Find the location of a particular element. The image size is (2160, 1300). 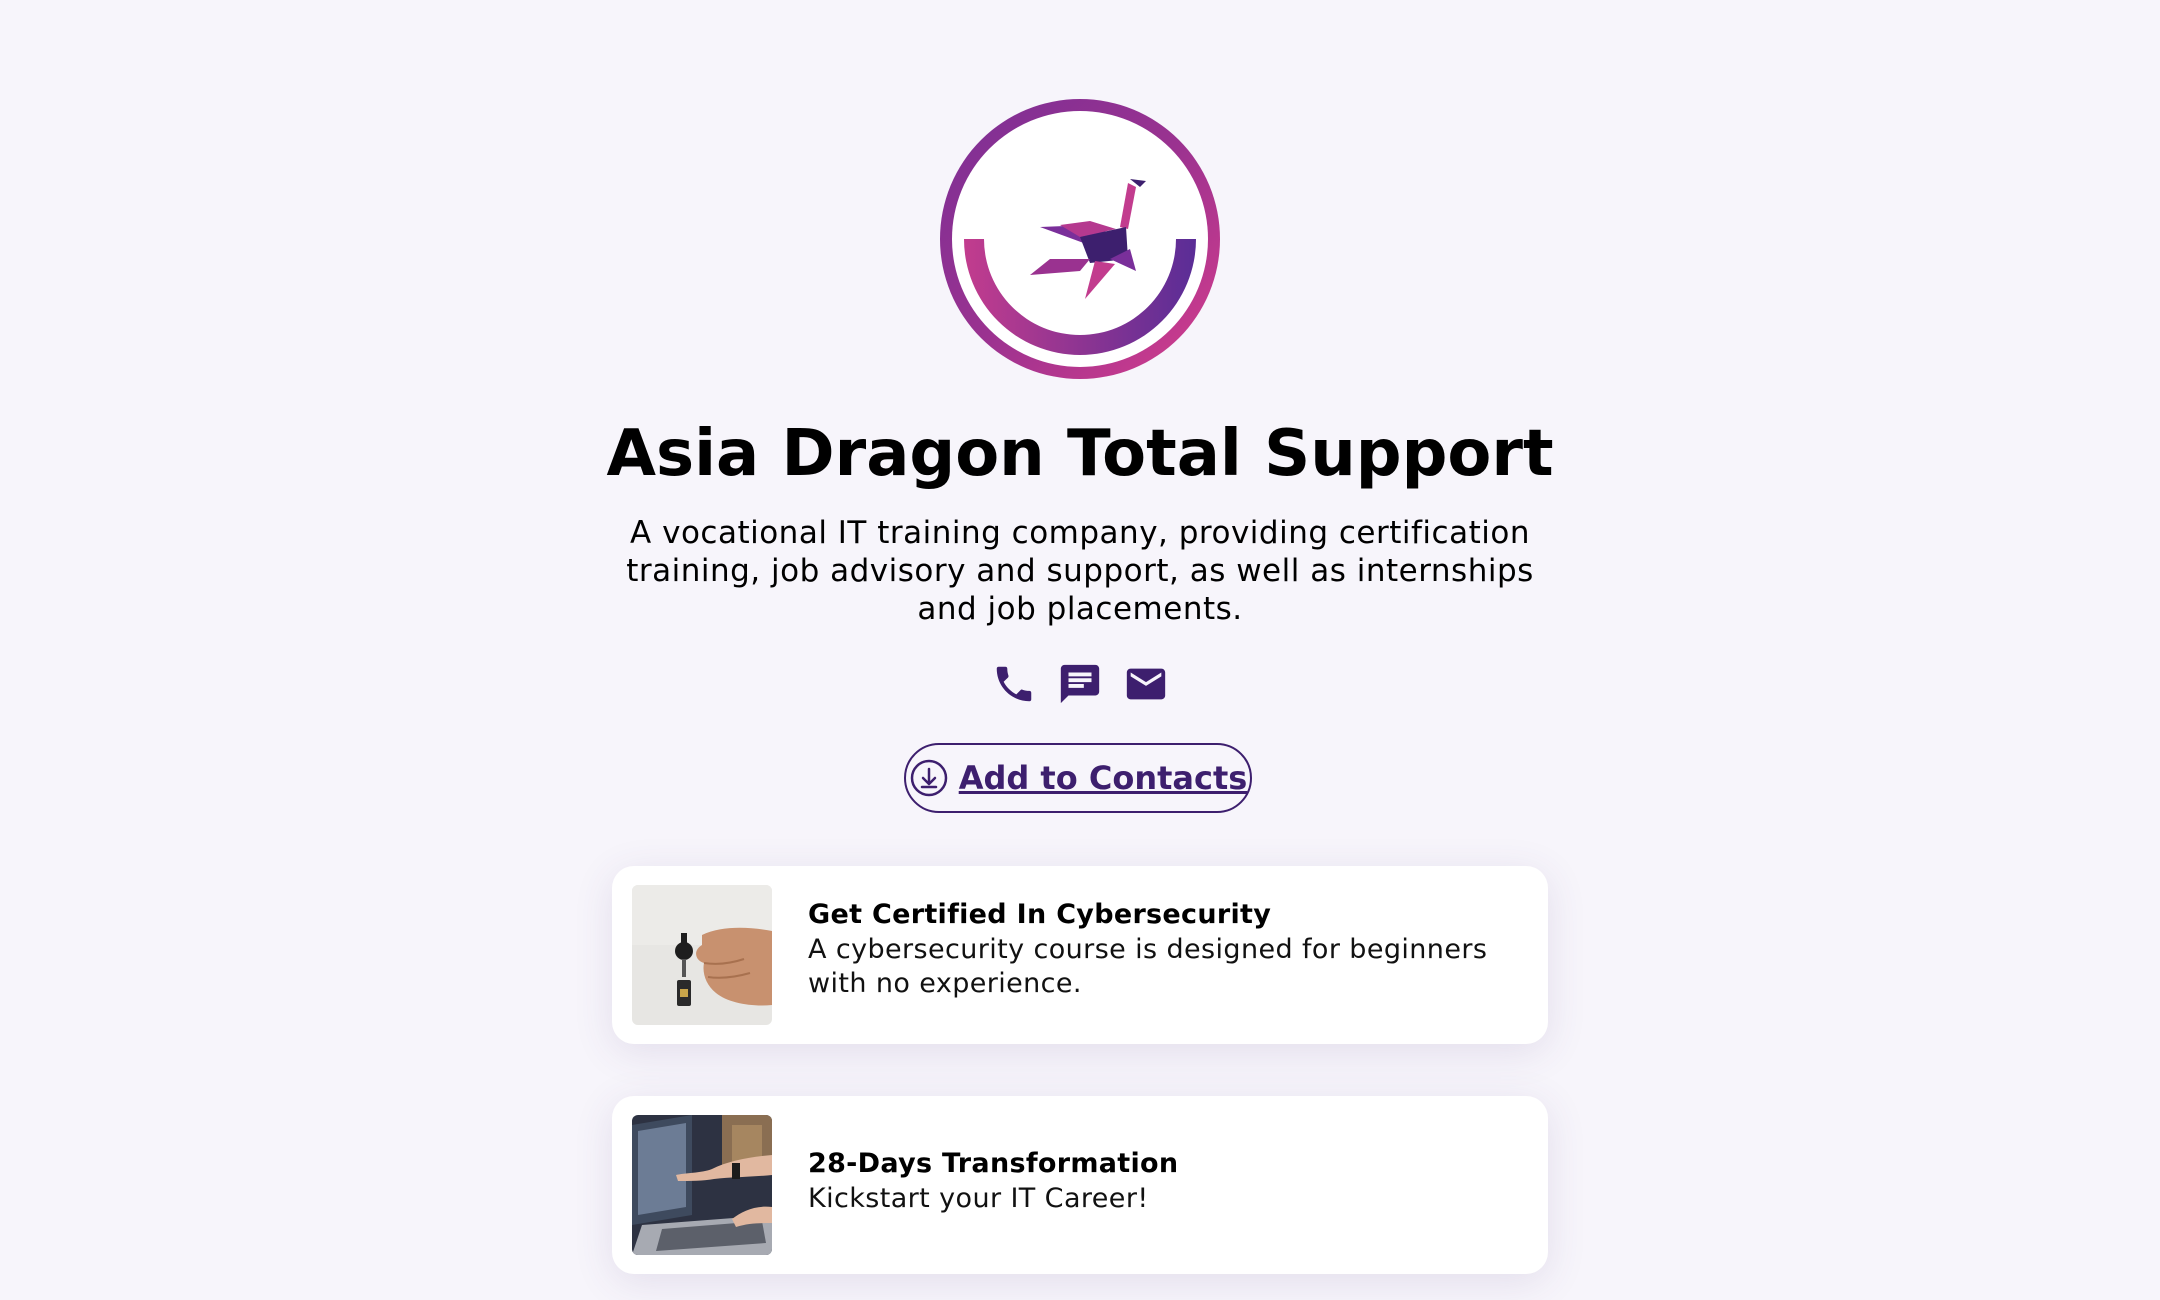

message-icon is located at coordinates (1080, 684).